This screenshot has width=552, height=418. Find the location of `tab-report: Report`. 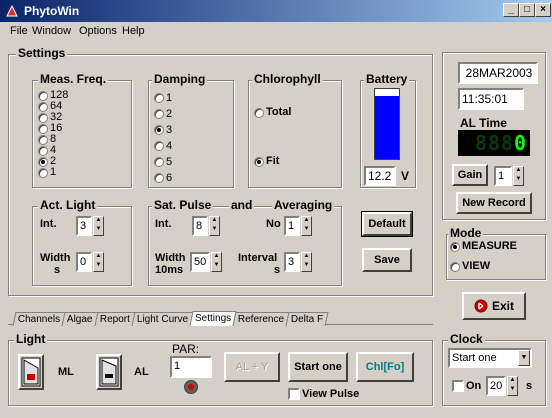

tab-report: Report is located at coordinates (115, 319).